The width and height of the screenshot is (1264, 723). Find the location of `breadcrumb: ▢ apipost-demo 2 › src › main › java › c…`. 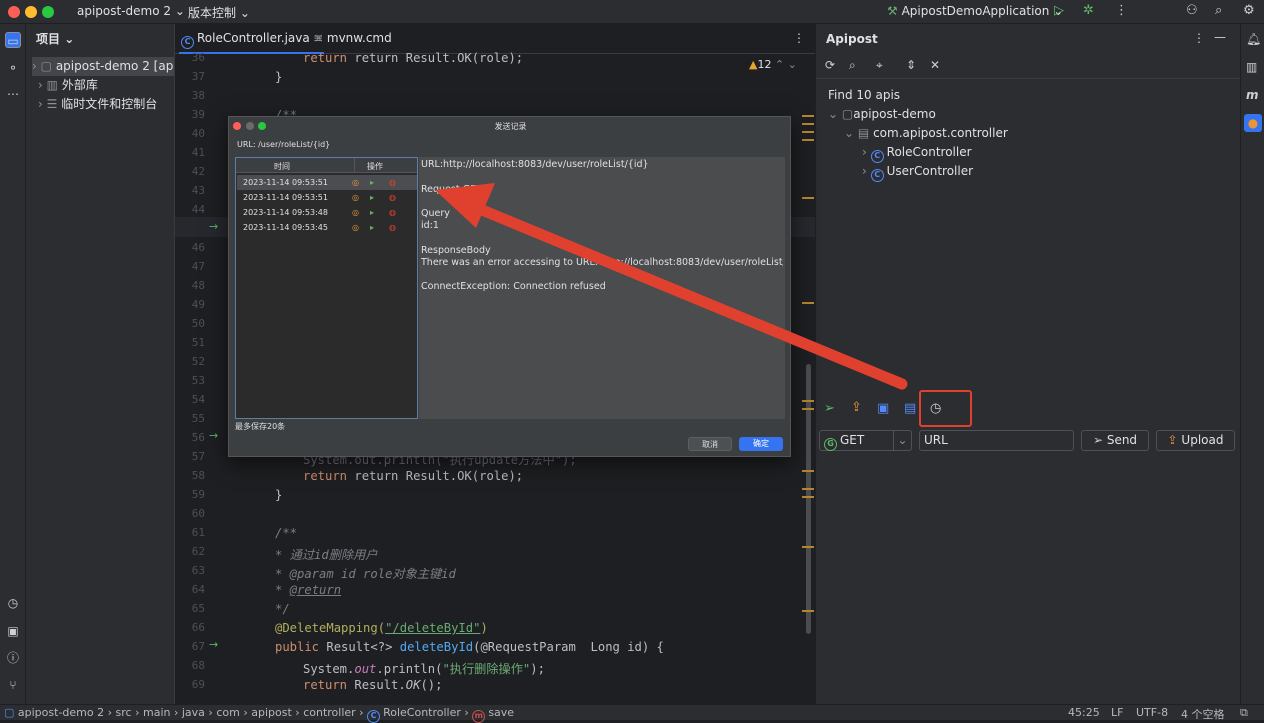

breadcrumb: ▢ apipost-demo 2 › src › main › java › c… is located at coordinates (259, 714).